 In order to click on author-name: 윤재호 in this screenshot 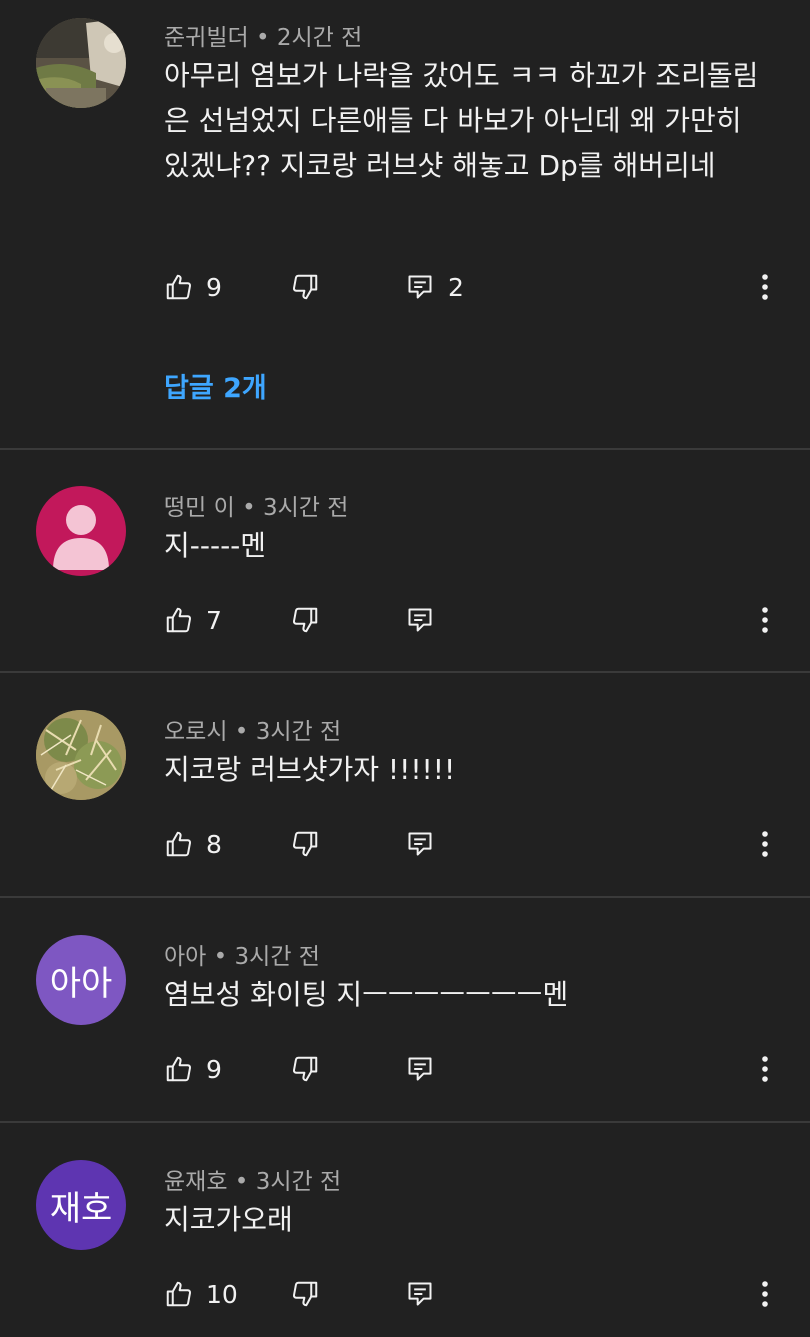, I will do `click(195, 1182)`.